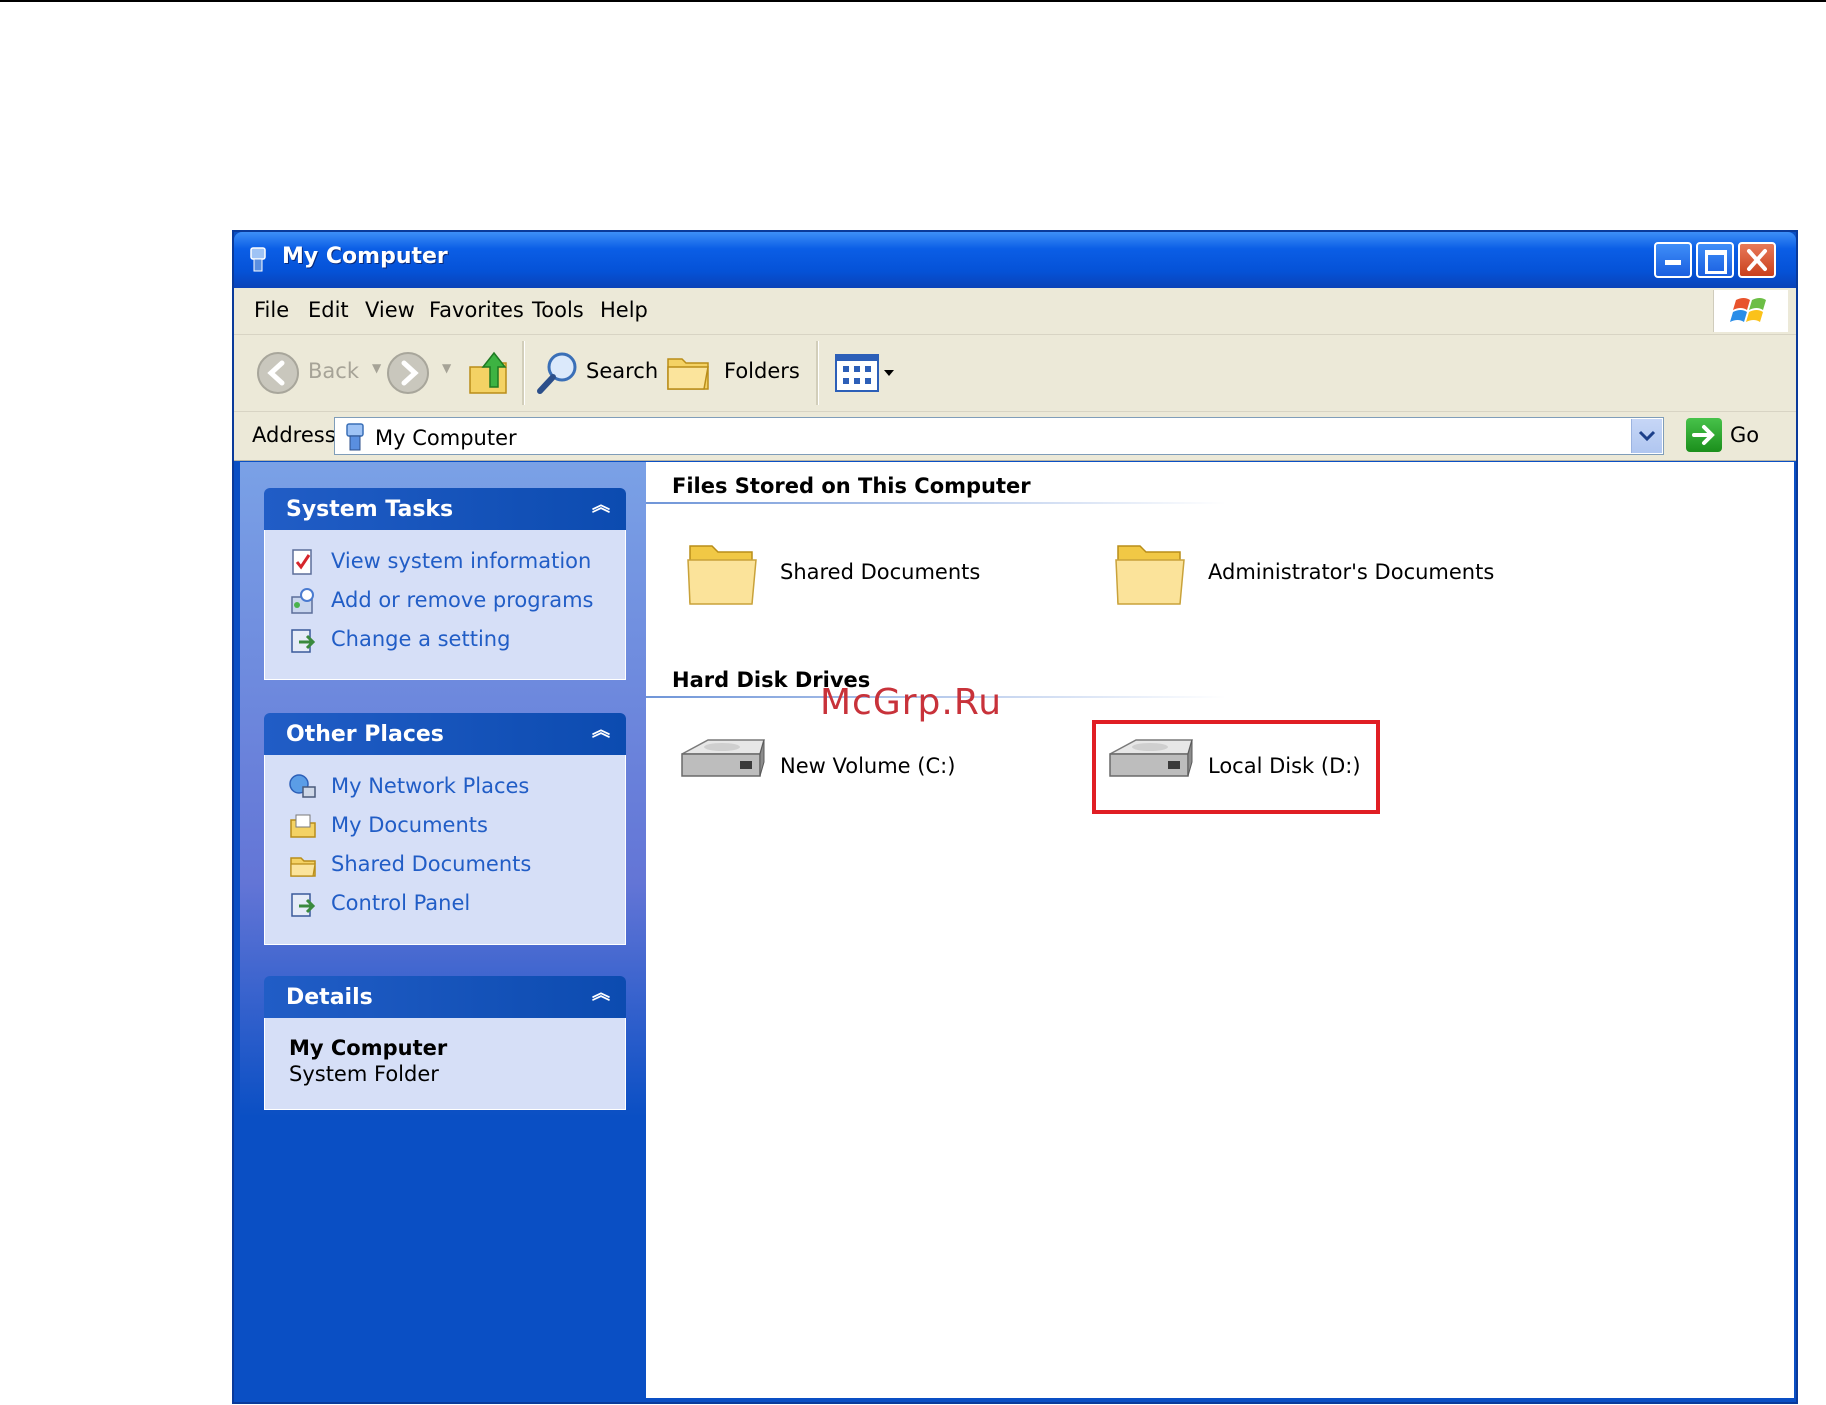  Describe the element at coordinates (302, 562) in the screenshot. I see `system-info-icon` at that location.